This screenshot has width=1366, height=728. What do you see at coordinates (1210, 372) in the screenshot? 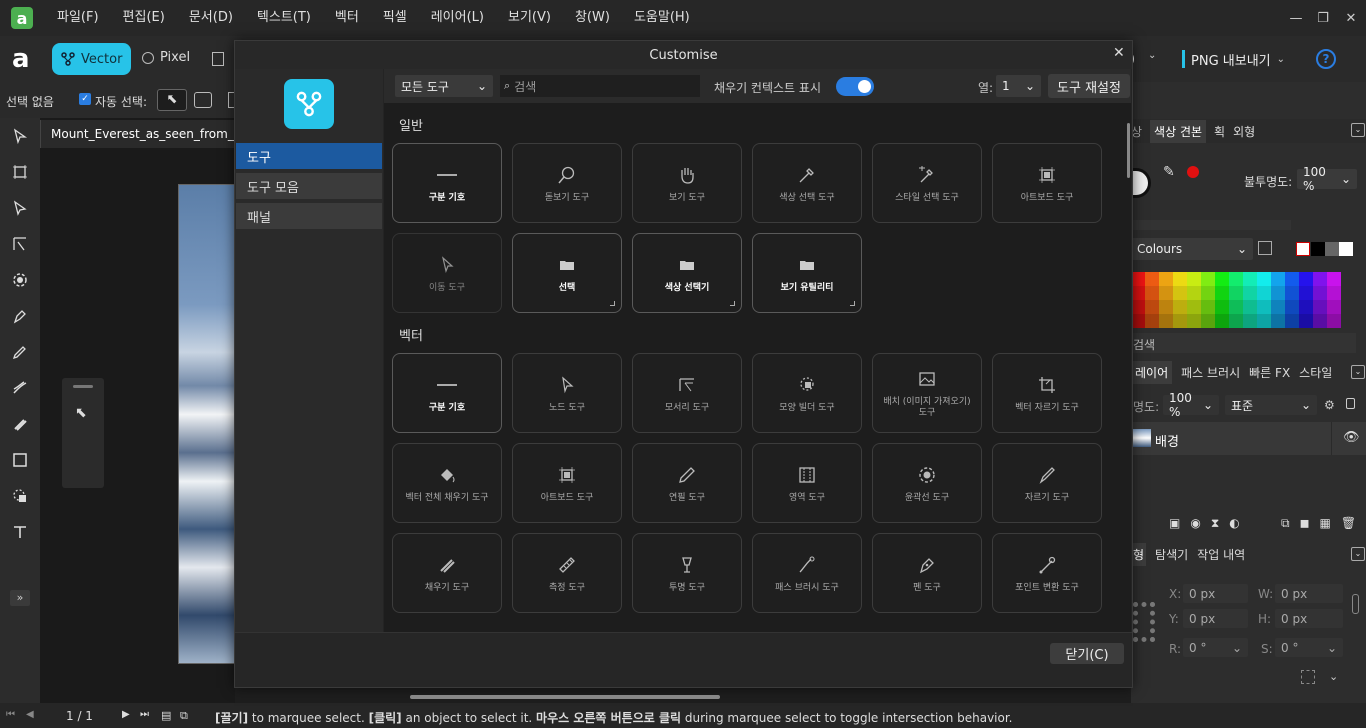
I see `tab-path-brush: 패스 브러시` at bounding box center [1210, 372].